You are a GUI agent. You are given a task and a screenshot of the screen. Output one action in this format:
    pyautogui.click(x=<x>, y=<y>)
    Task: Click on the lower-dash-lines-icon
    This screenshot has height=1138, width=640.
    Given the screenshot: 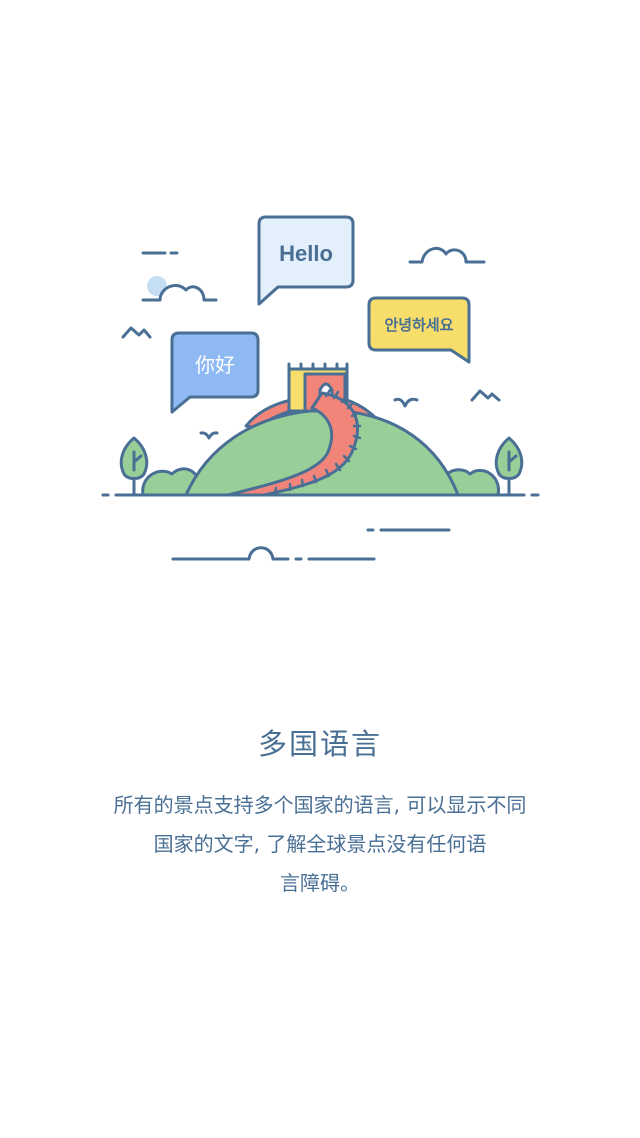 What is the action you would take?
    pyautogui.click(x=311, y=544)
    